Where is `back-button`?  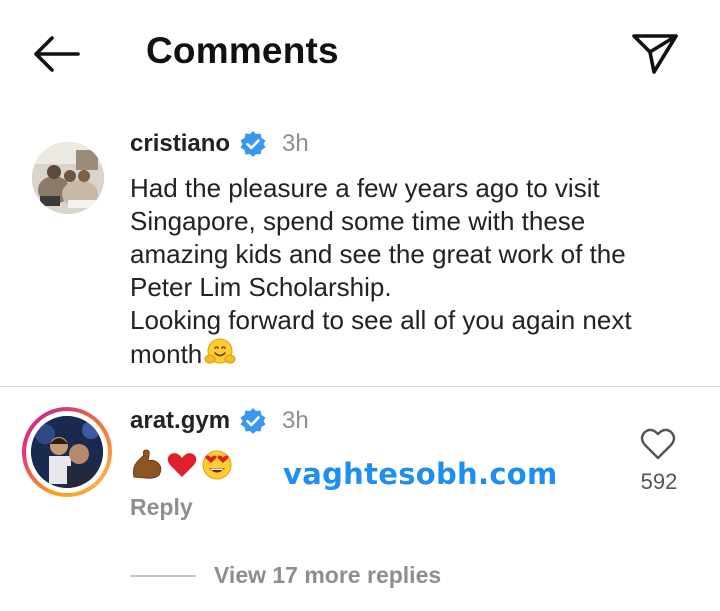
back-button is located at coordinates (56, 54).